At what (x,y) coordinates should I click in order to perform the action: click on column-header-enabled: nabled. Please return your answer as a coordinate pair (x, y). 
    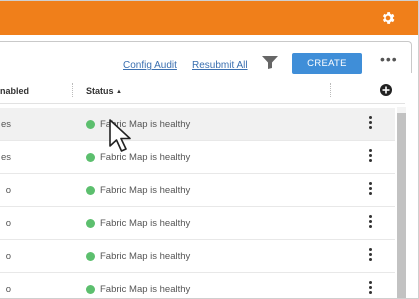
    Looking at the image, I should click on (14, 91).